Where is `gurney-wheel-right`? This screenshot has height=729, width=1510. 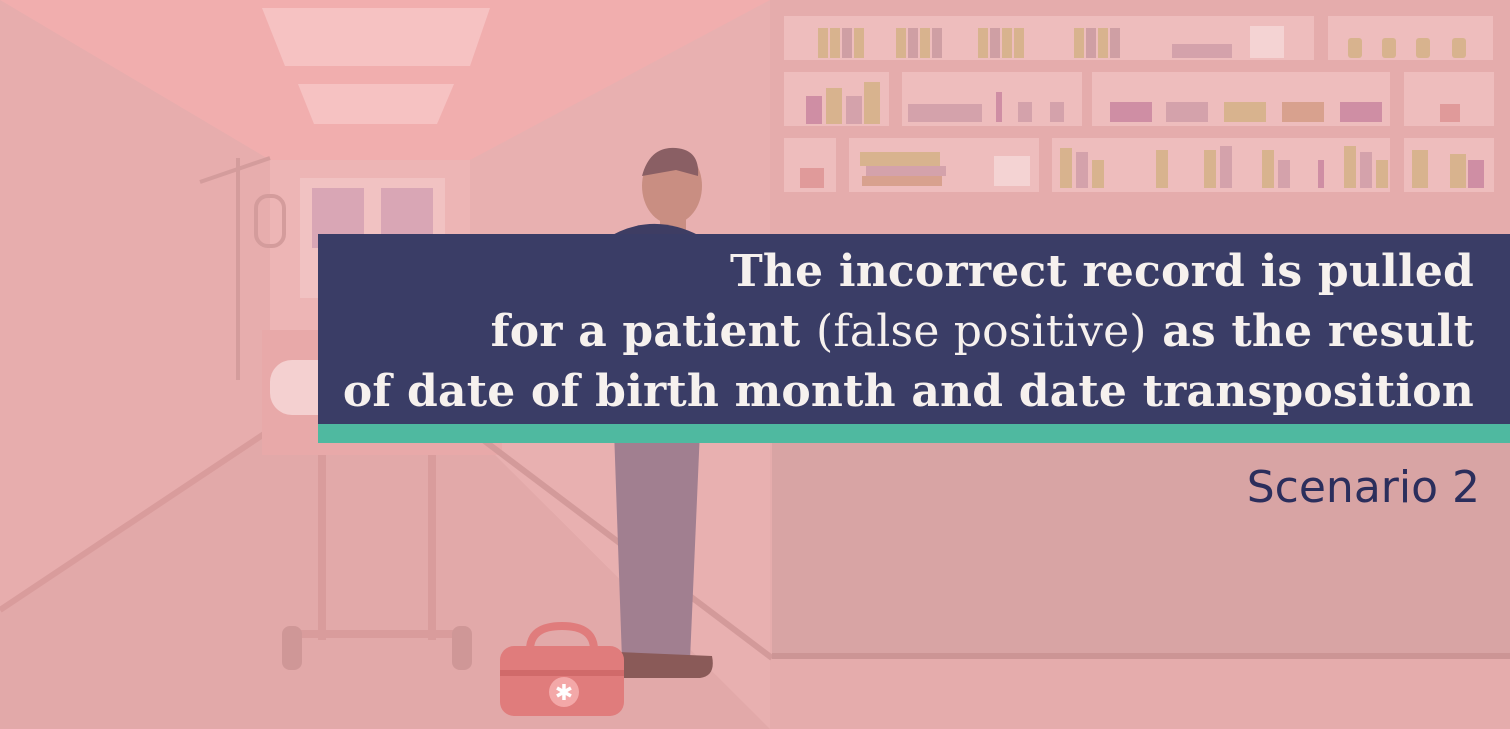
gurney-wheel-right is located at coordinates (462, 648).